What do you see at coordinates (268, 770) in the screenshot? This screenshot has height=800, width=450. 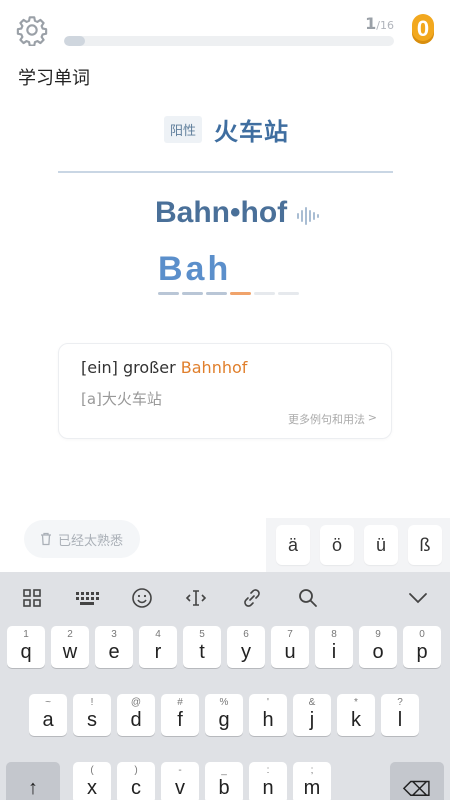 I see `key-hint: :` at bounding box center [268, 770].